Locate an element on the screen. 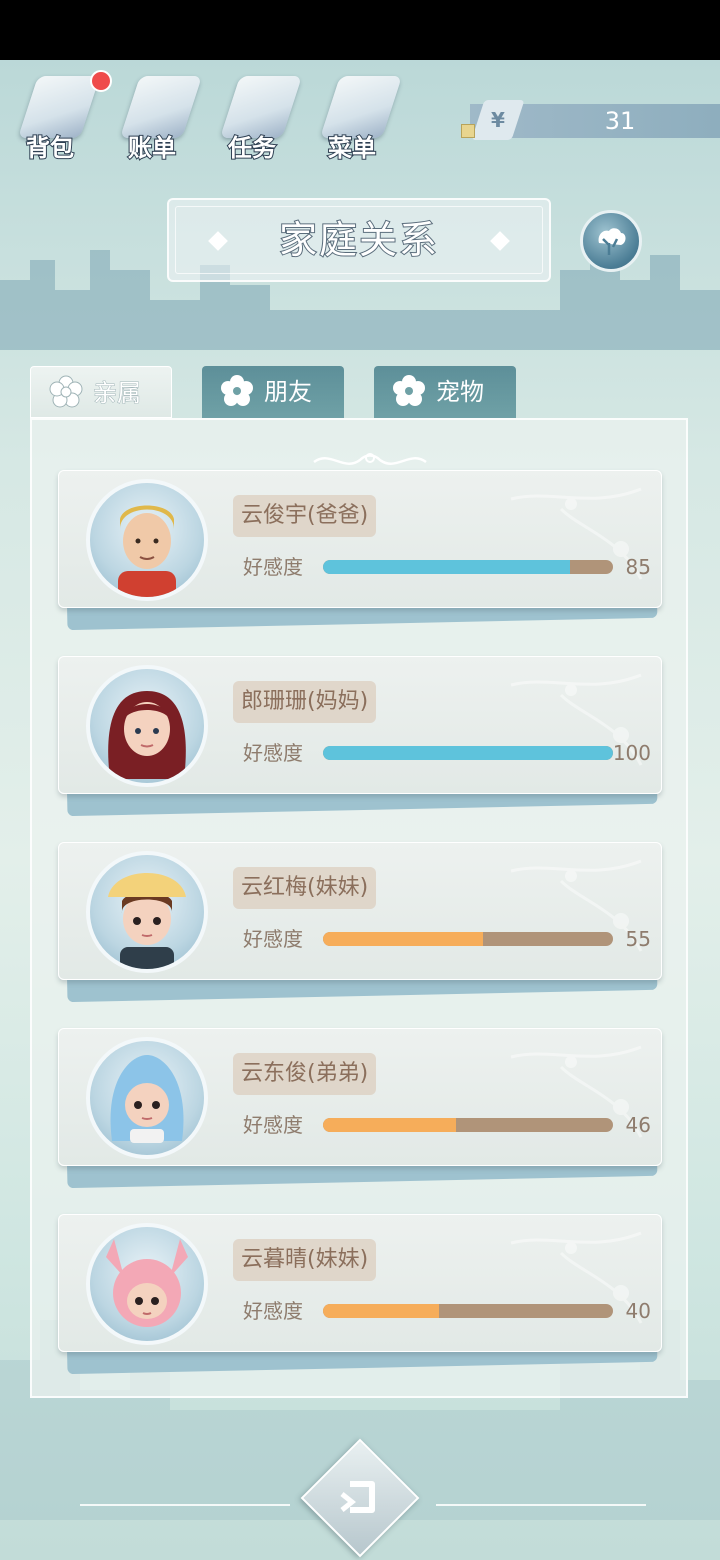 This screenshot has width=720, height=1560. relative-name: 云东俊(弟弟) is located at coordinates (305, 1074).